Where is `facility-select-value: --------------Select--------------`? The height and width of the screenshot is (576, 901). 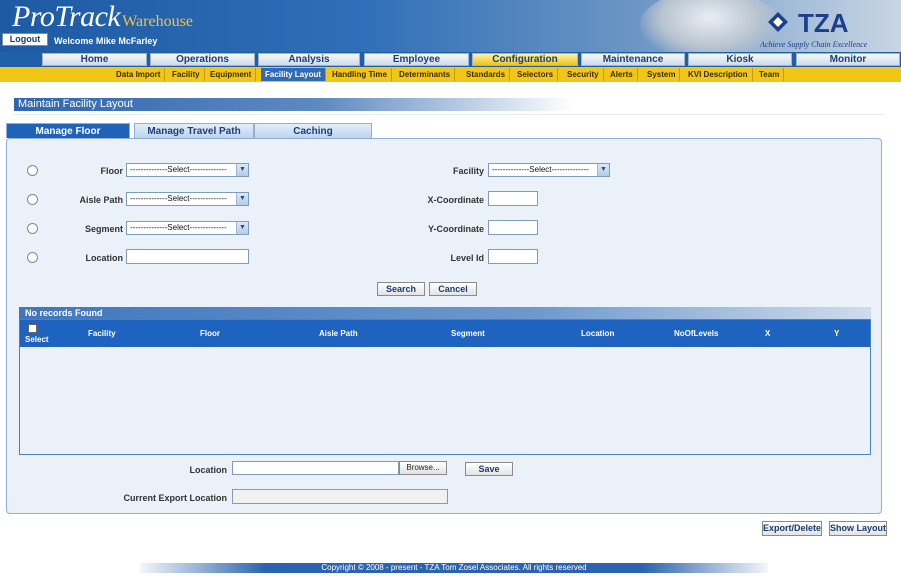 facility-select-value: --------------Select-------------- is located at coordinates (540, 169).